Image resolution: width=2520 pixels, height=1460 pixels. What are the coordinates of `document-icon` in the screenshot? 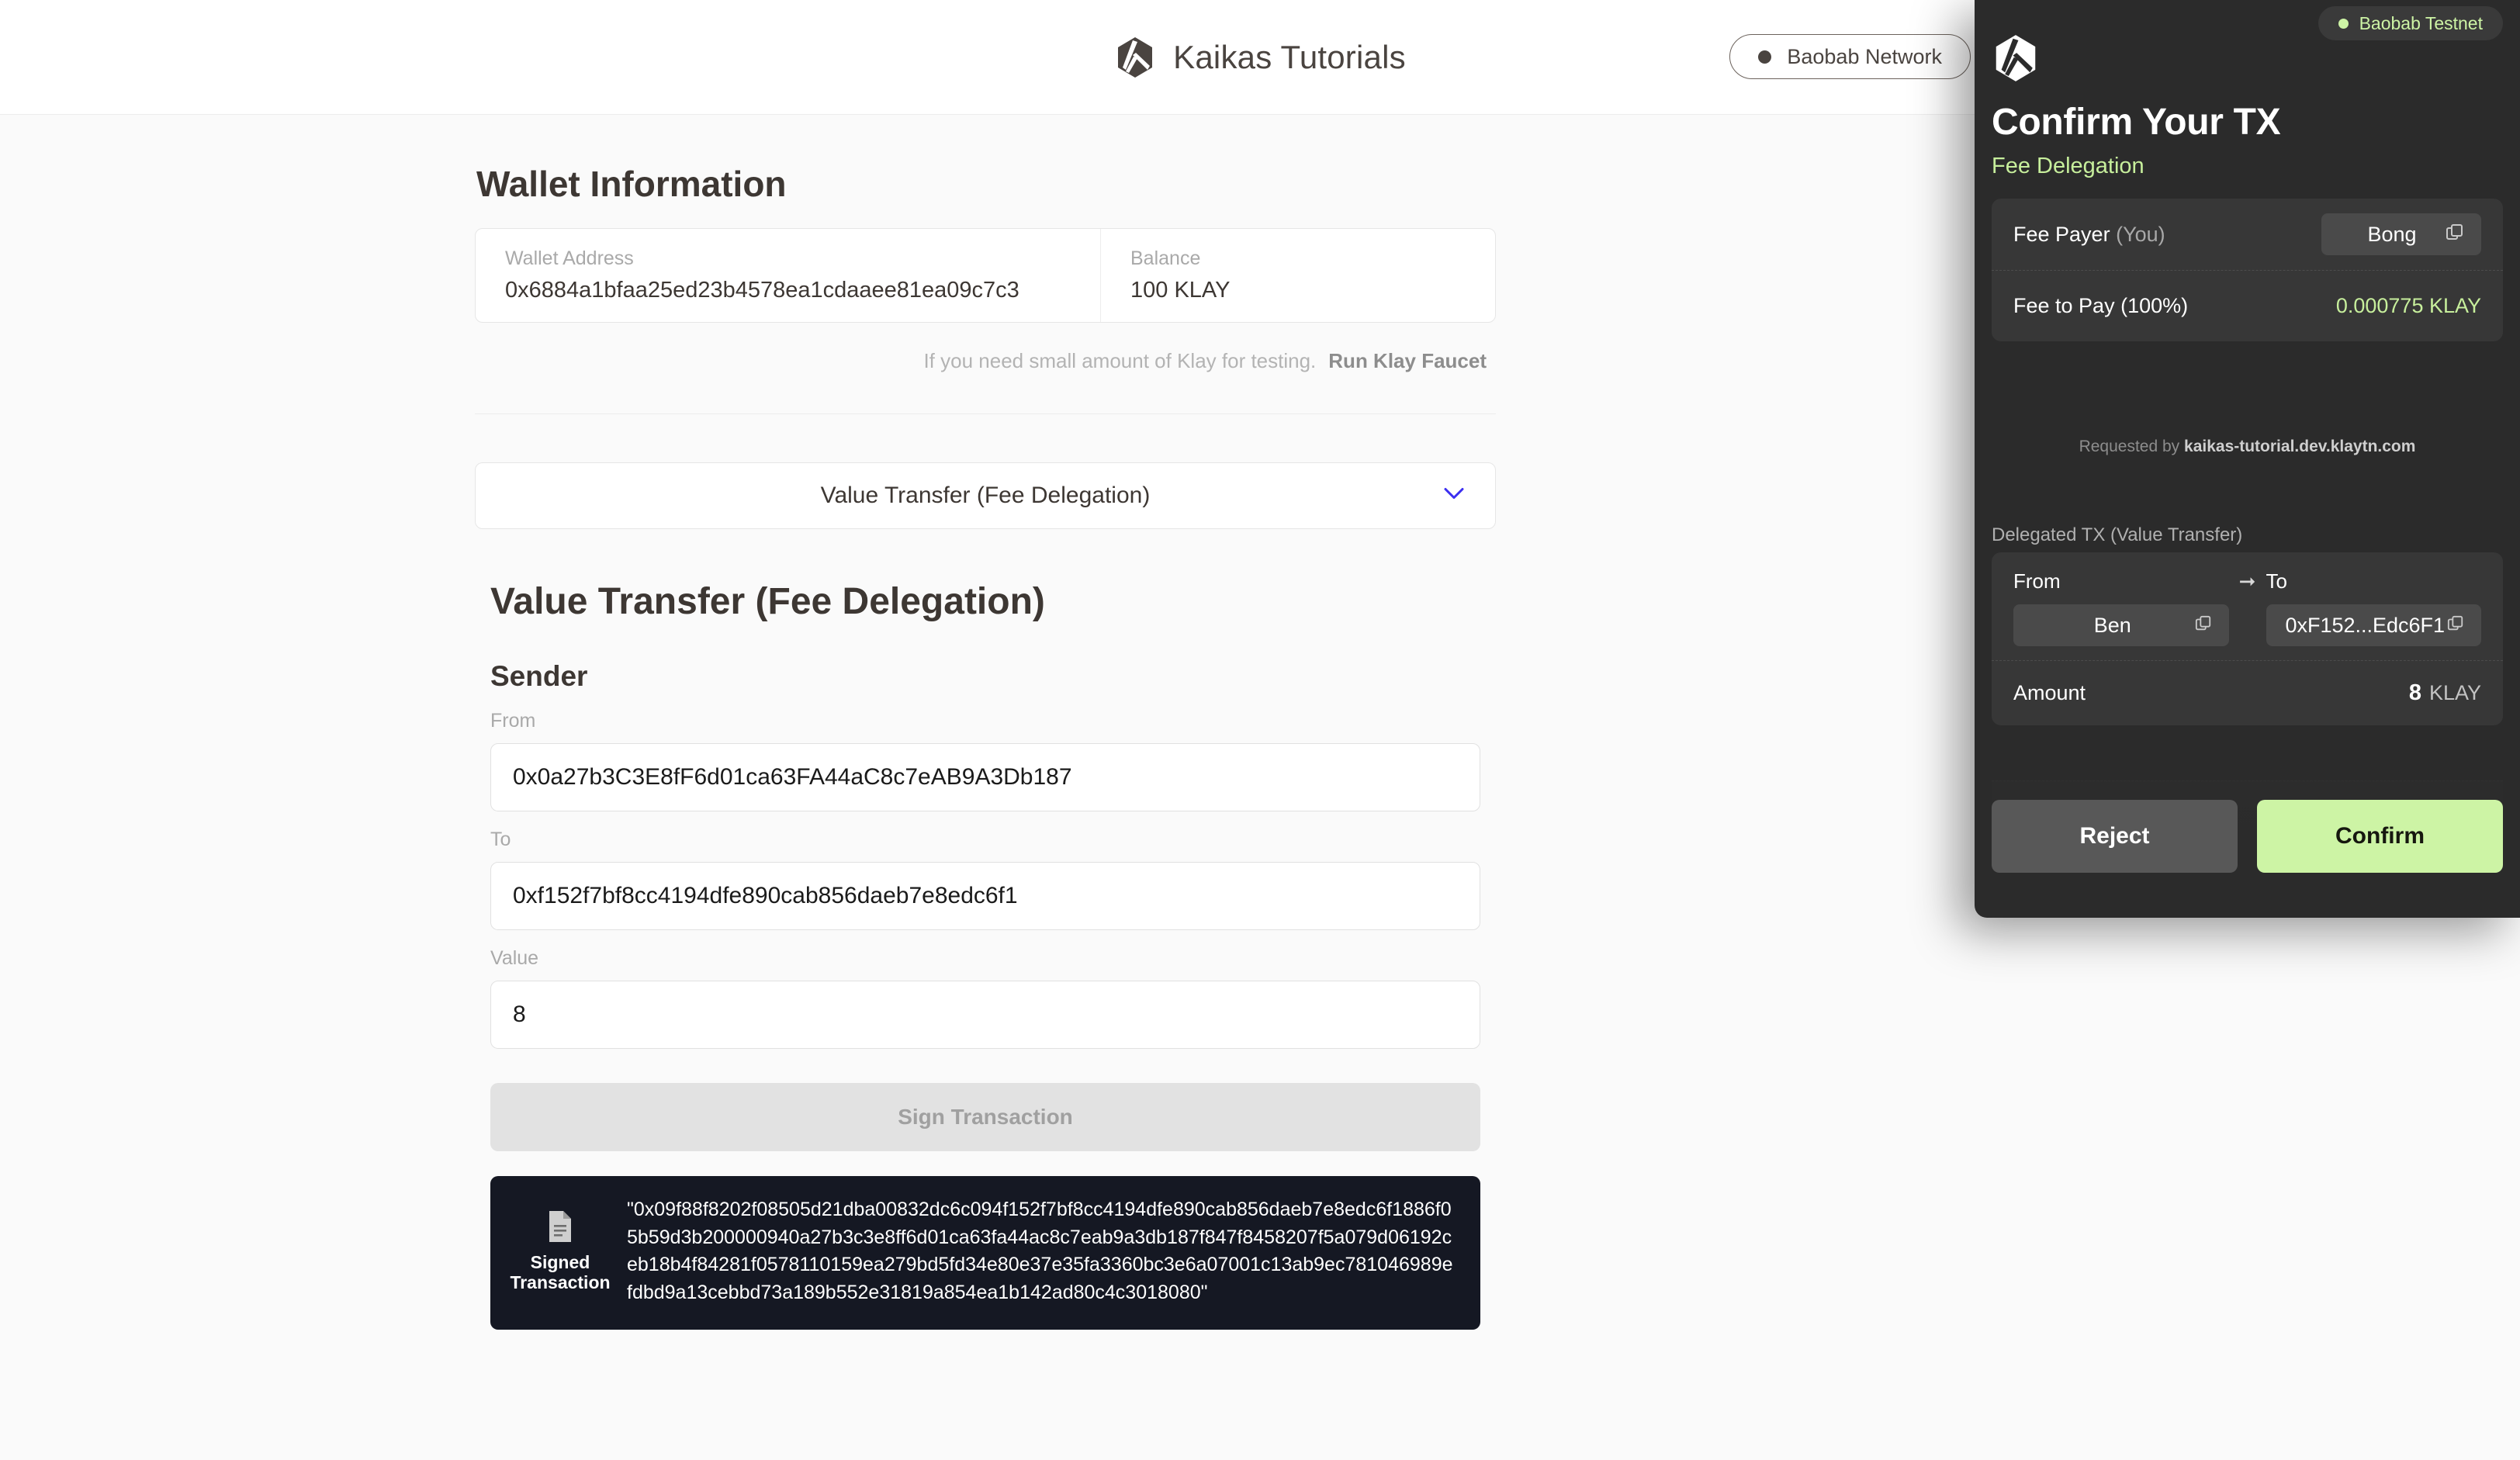 It's located at (560, 1227).